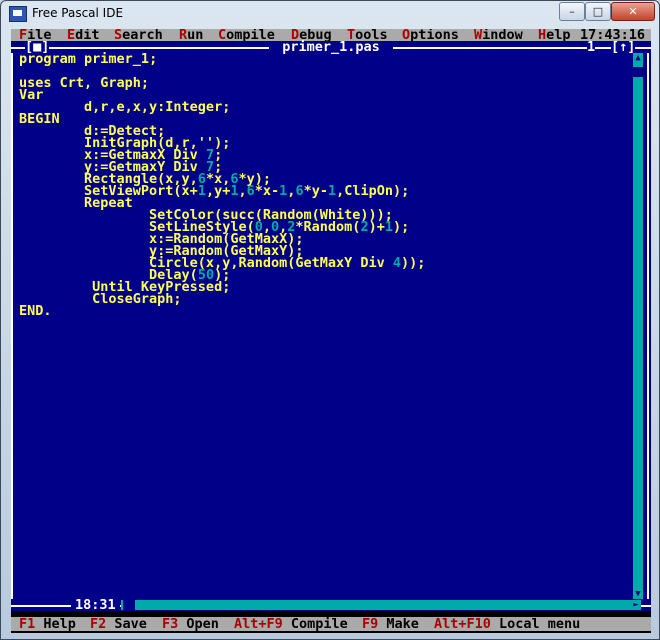  I want to click on menu-run: Run, so click(191, 35).